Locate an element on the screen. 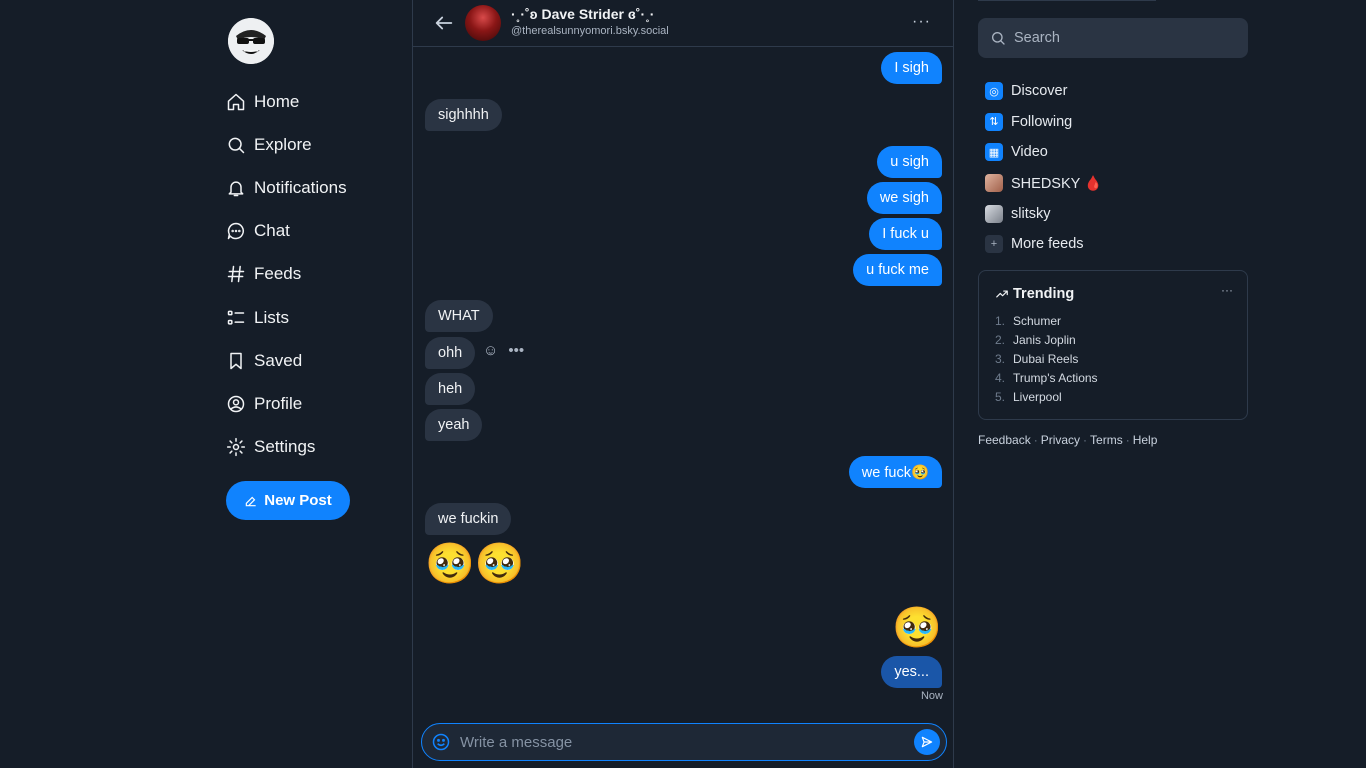  trending-item: 3. Dubai Reels is located at coordinates (1046, 358).